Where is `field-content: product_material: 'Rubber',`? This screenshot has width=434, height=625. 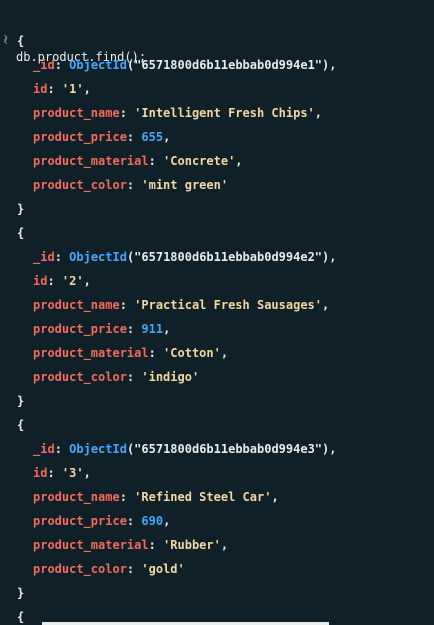
field-content: product_material: 'Rubber', is located at coordinates (130, 545).